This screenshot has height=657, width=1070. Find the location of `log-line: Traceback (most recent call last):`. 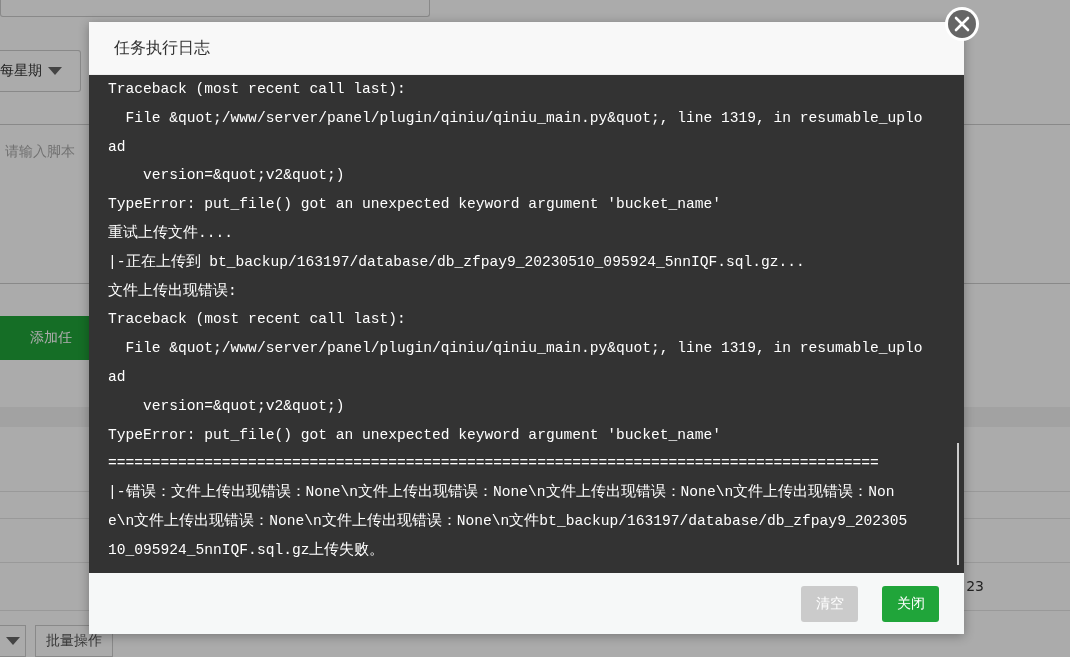

log-line: Traceback (most recent call last): is located at coordinates (257, 89).